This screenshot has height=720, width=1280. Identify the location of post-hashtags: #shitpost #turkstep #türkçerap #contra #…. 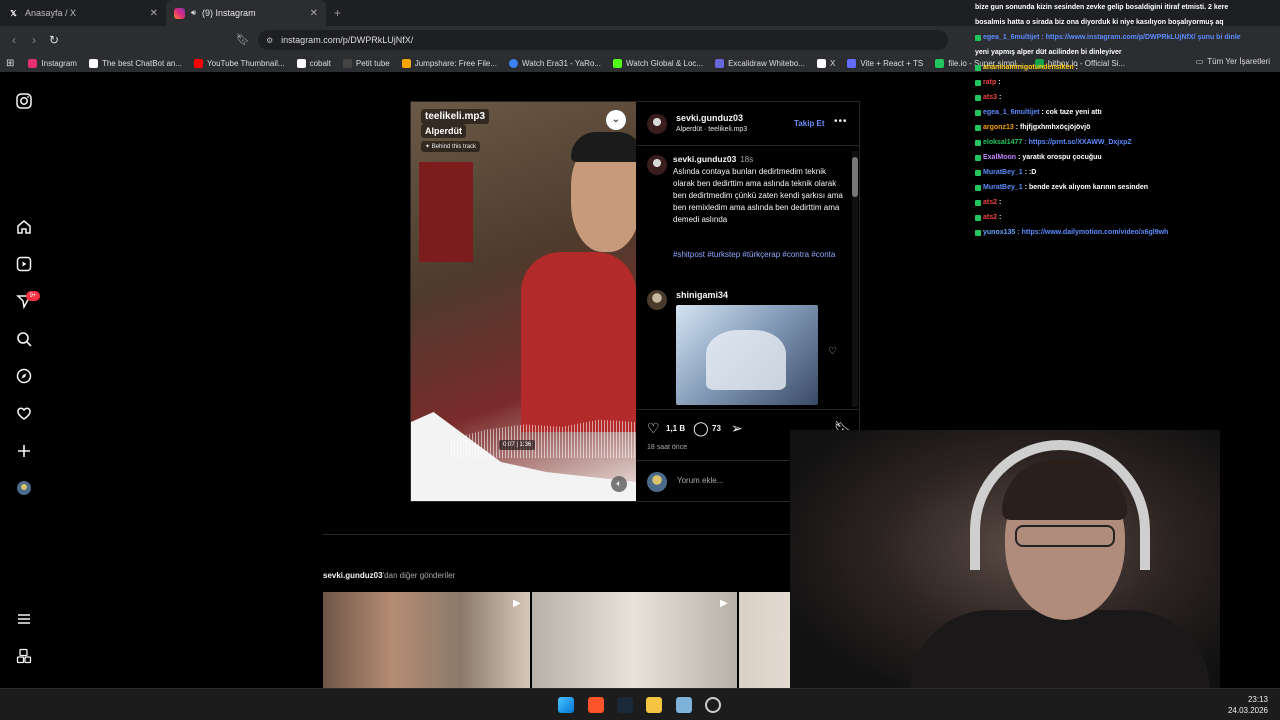
(759, 255).